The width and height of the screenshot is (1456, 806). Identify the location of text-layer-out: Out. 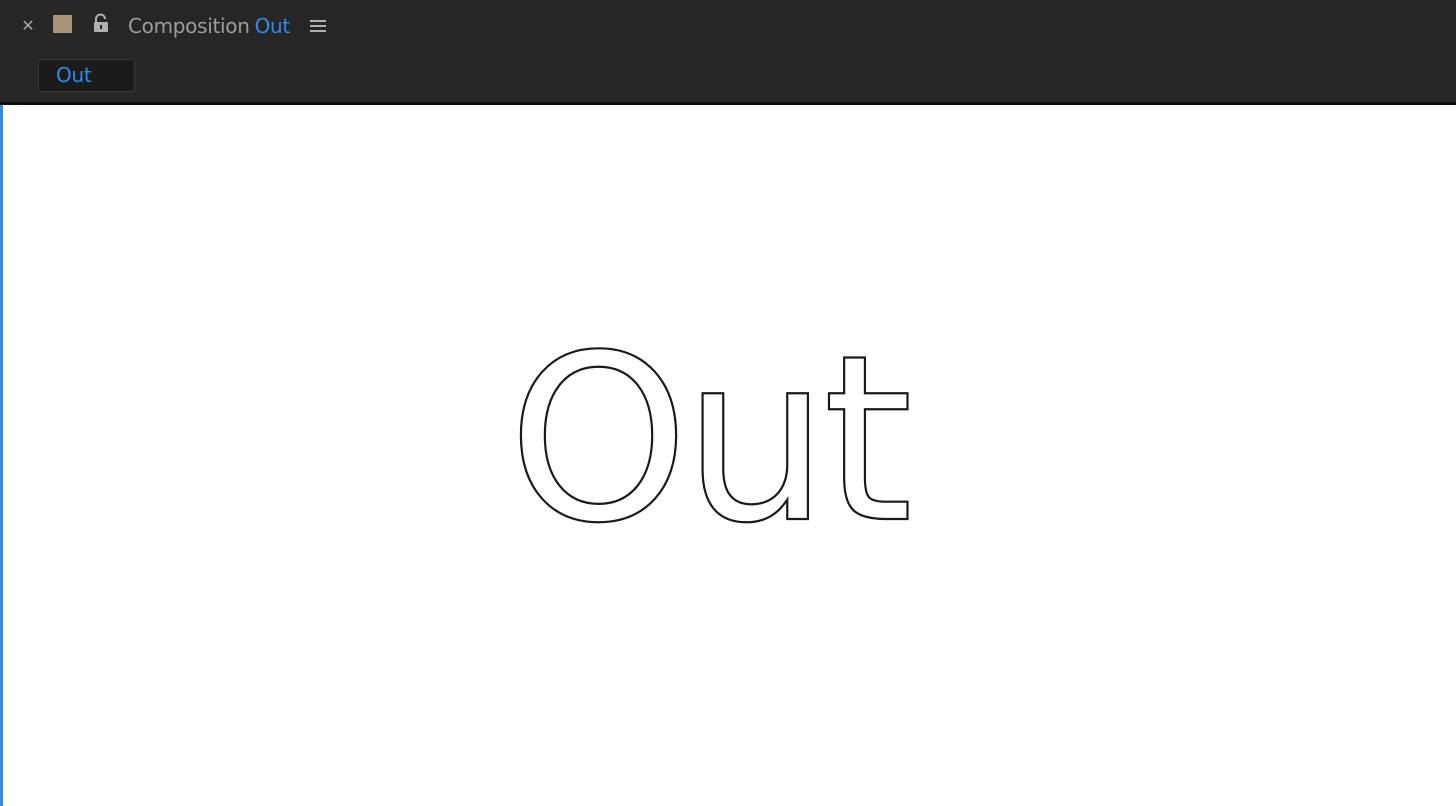
(711, 440).